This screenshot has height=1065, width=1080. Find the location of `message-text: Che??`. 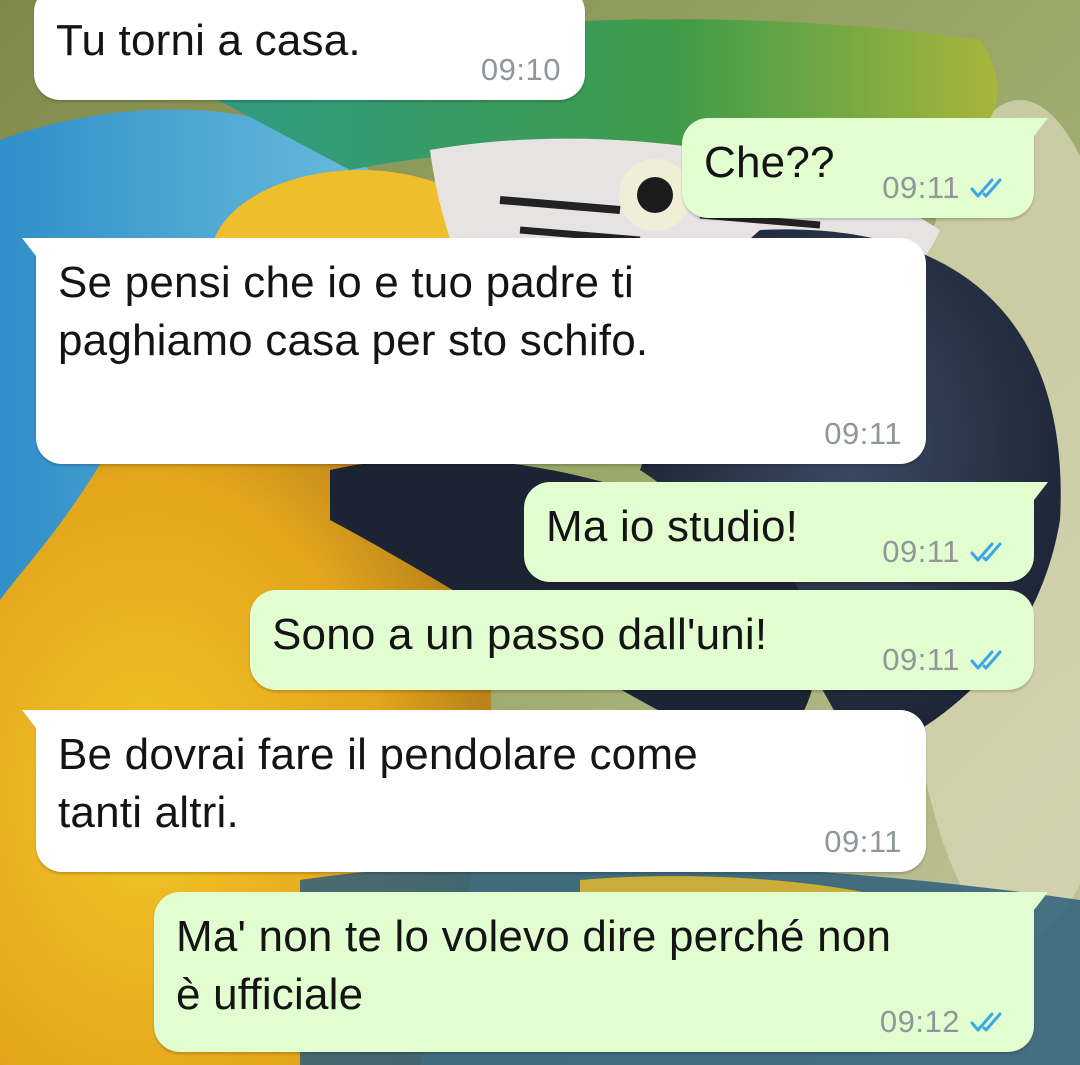

message-text: Che?? is located at coordinates (769, 162).